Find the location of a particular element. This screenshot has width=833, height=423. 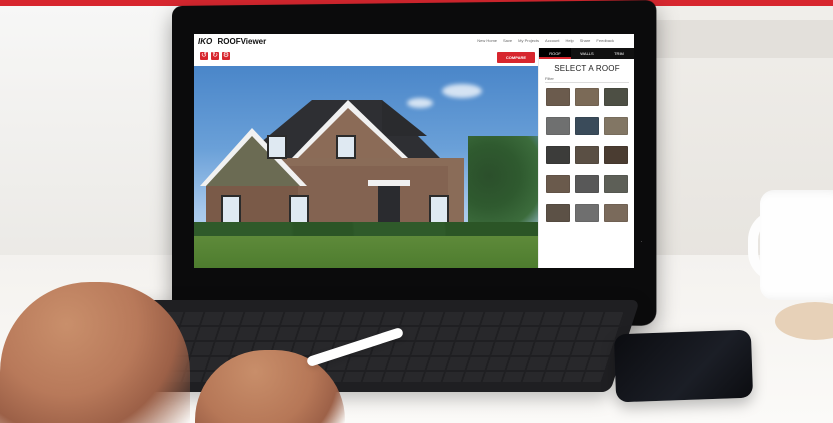

menu-item-my-projects: My Projects is located at coordinates (528, 40).